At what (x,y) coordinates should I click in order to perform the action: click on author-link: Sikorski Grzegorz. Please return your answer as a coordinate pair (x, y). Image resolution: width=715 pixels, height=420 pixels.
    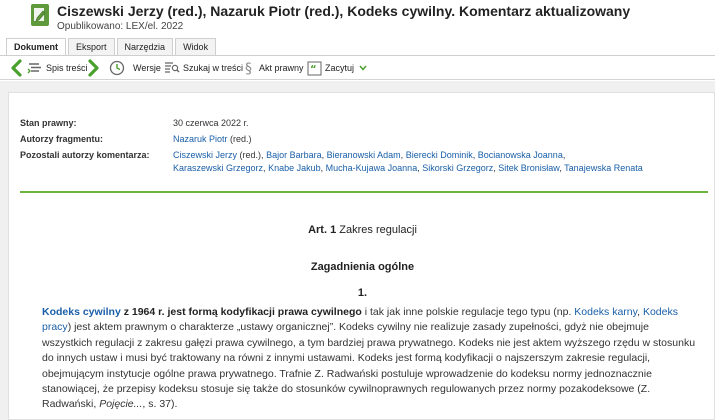
    Looking at the image, I should click on (457, 168).